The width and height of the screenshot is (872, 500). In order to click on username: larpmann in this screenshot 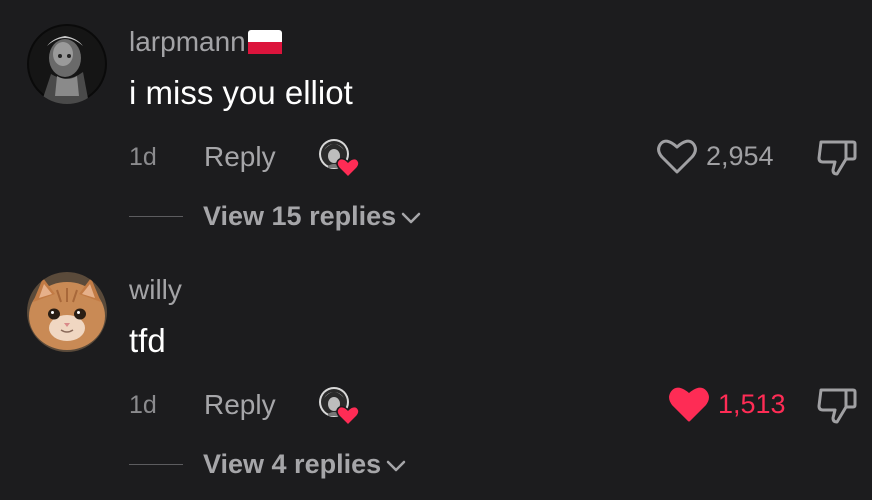, I will do `click(205, 42)`.